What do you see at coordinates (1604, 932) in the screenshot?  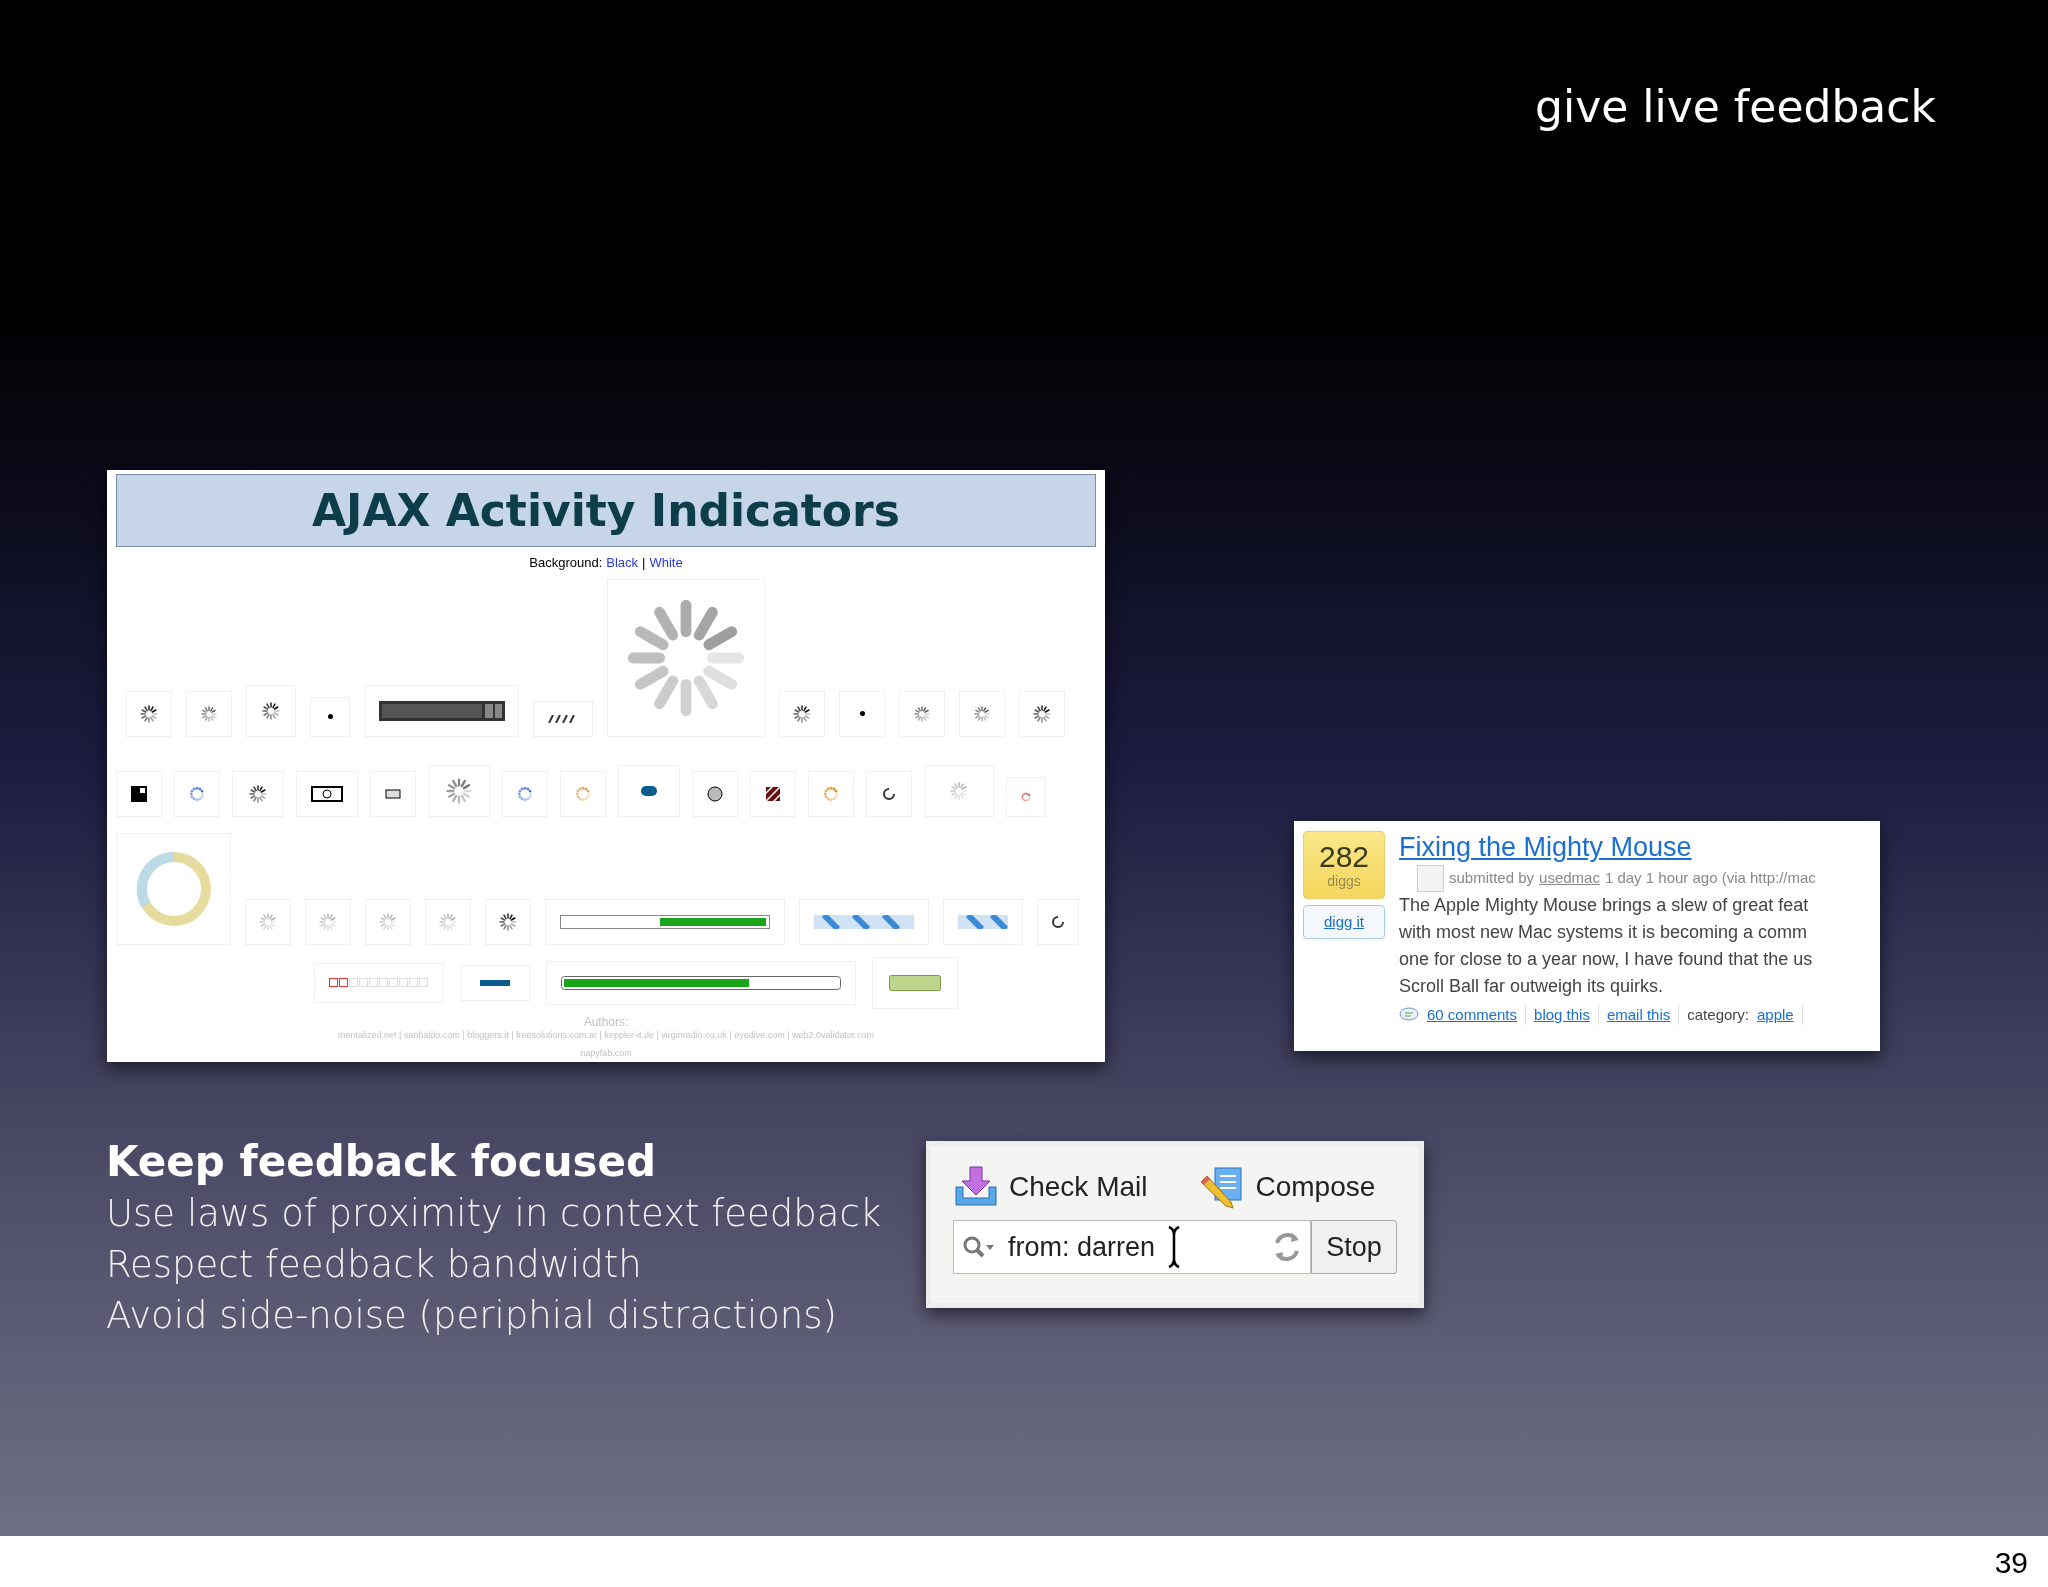 I see `story-text: with most new Mac systems it is becoming a comm` at bounding box center [1604, 932].